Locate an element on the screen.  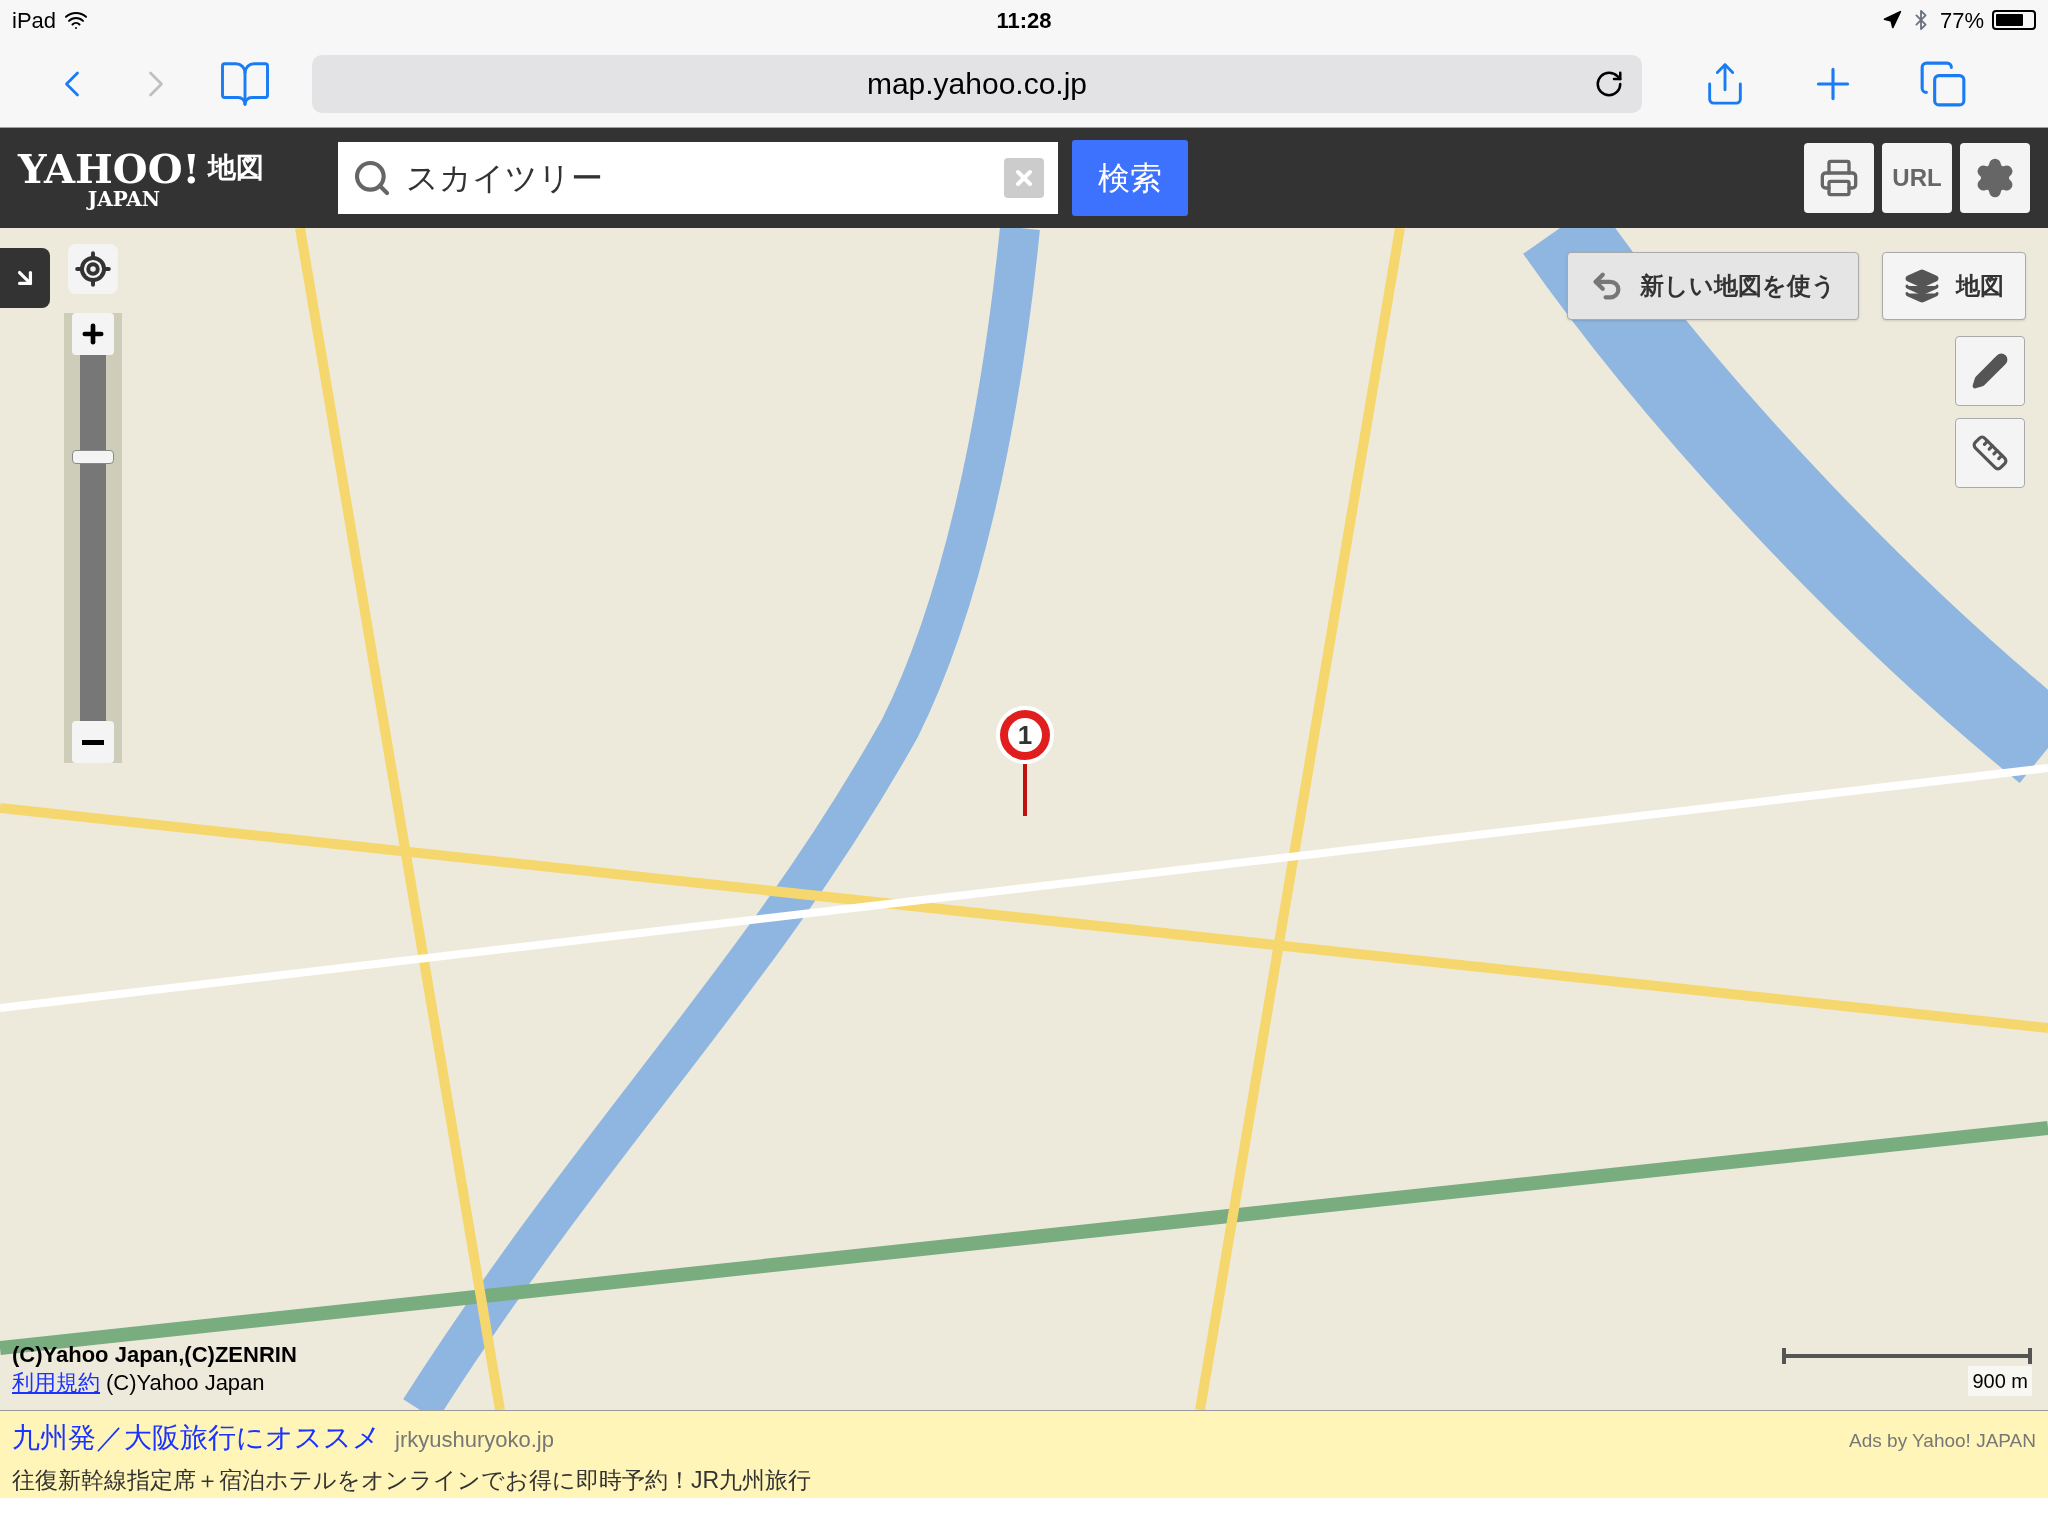
locate-icon is located at coordinates (93, 269).